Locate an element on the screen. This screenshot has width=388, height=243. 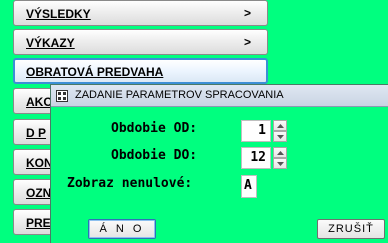
zobraz-nenulove-label: Zobraz nenulové: is located at coordinates (130, 183).